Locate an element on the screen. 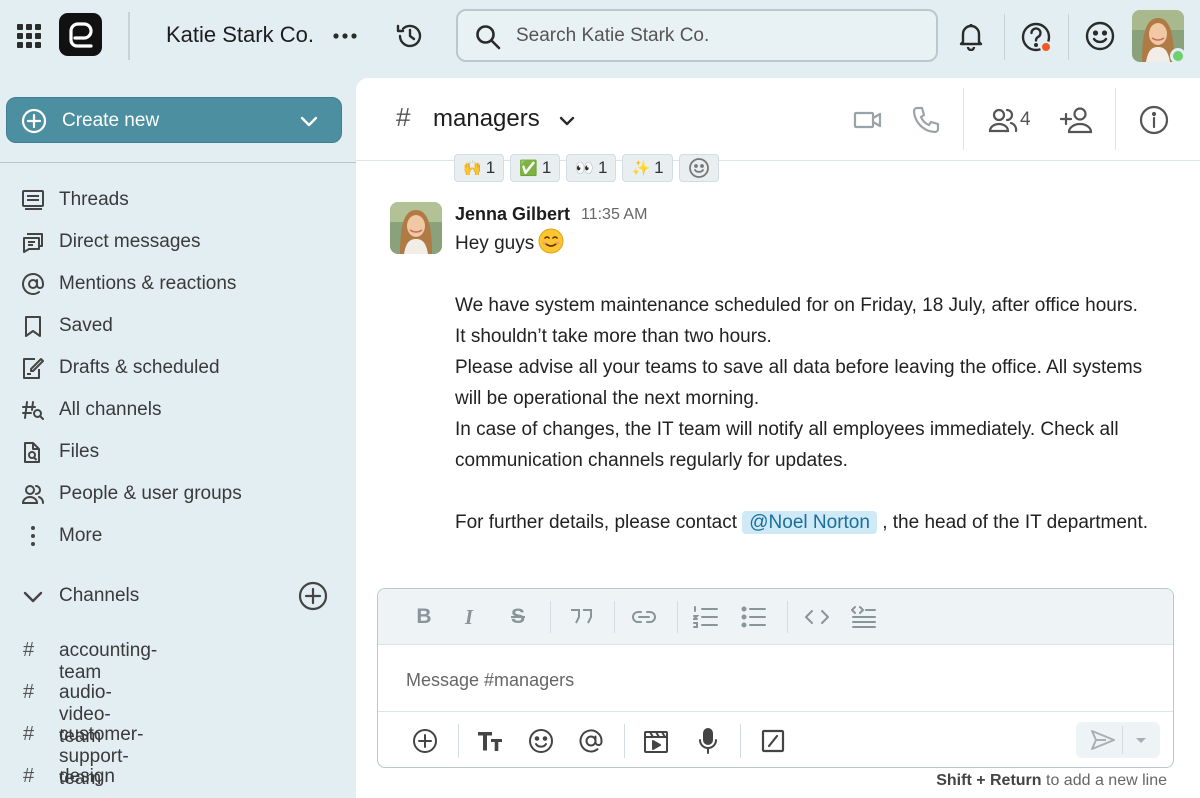  attach-plus-icon is located at coordinates (425, 741).